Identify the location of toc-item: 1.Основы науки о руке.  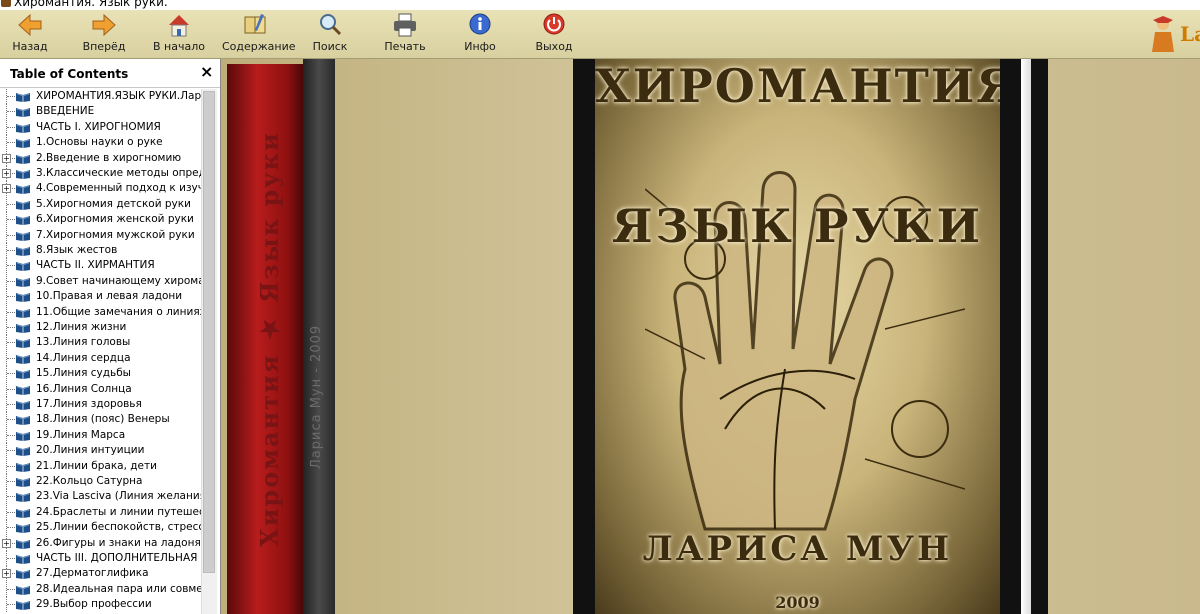
(100, 143).